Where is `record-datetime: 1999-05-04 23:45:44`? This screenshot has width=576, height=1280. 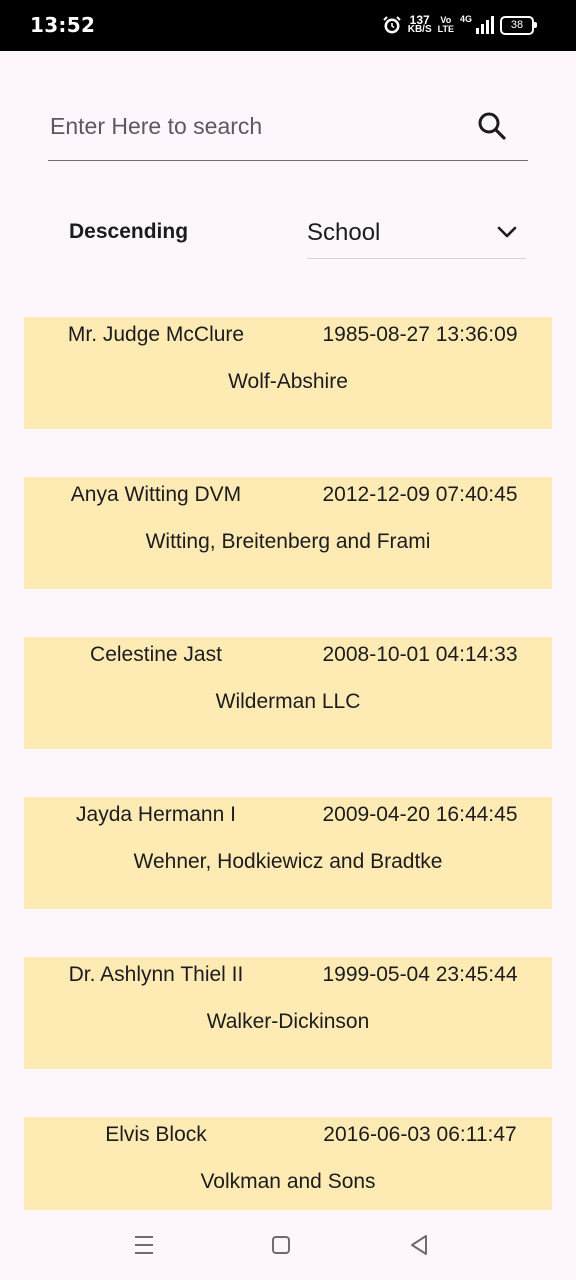 record-datetime: 1999-05-04 23:45:44 is located at coordinates (420, 974).